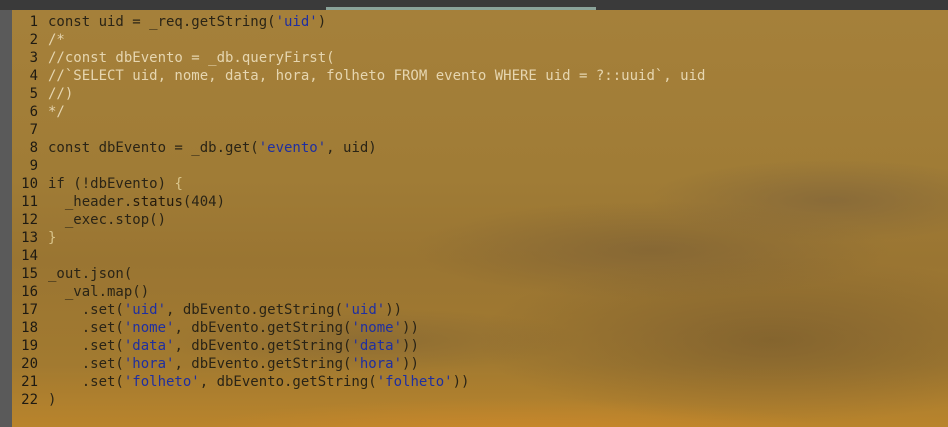 The height and width of the screenshot is (427, 948). I want to click on line-text: }, so click(52, 238).